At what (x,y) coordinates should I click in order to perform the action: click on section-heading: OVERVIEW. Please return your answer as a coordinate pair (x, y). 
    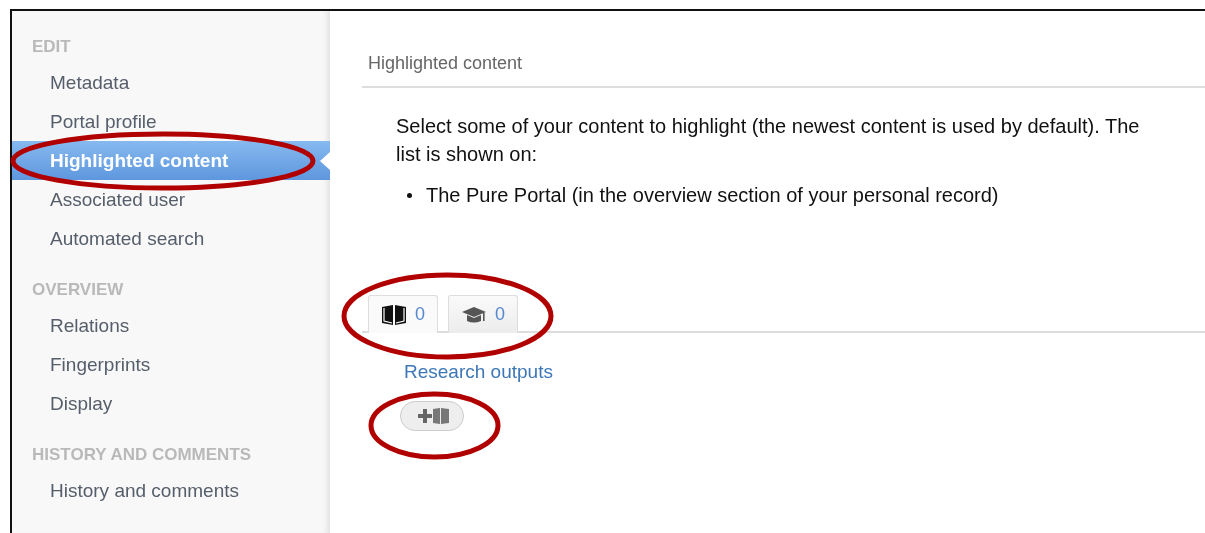
    Looking at the image, I should click on (78, 290).